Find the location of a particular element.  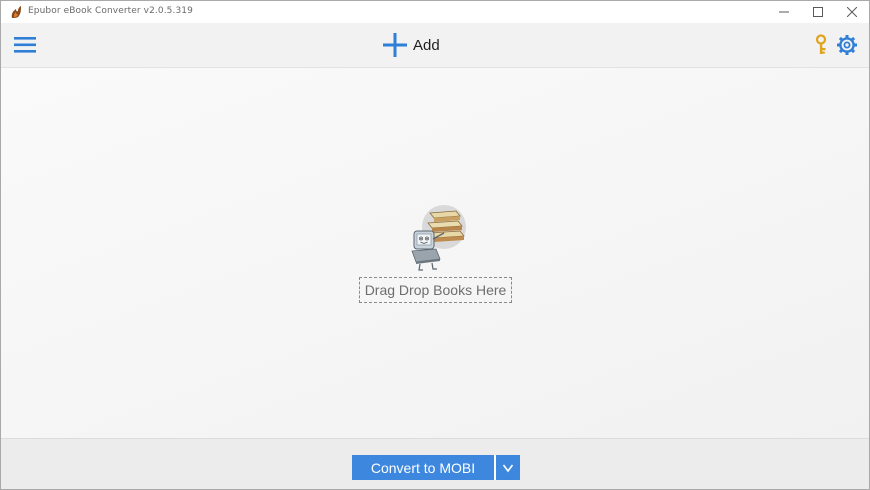

menu-button is located at coordinates (25, 45).